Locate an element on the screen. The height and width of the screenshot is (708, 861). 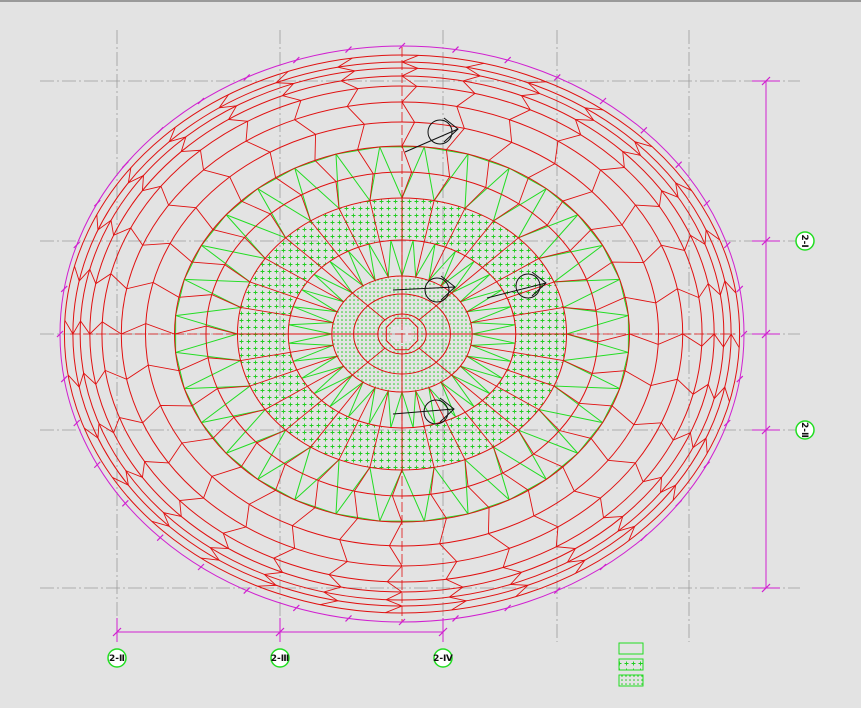
axis-bubble-axis-b3: 2-Ⅳ is located at coordinates (443, 658).